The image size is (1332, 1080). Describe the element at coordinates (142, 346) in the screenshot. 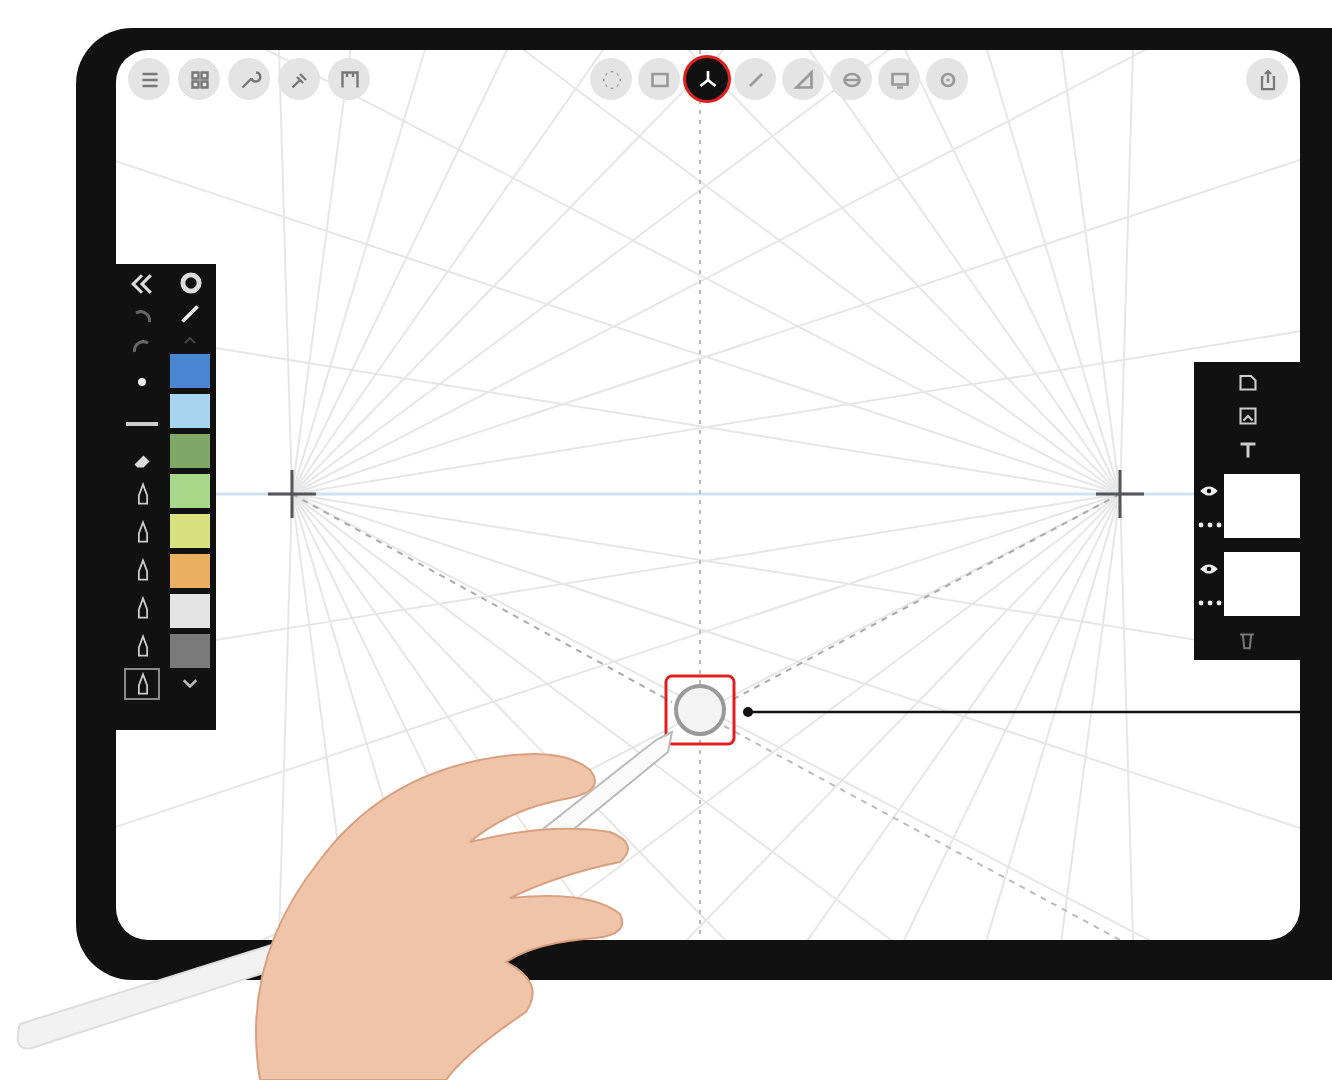

I see `redo-icon` at that location.